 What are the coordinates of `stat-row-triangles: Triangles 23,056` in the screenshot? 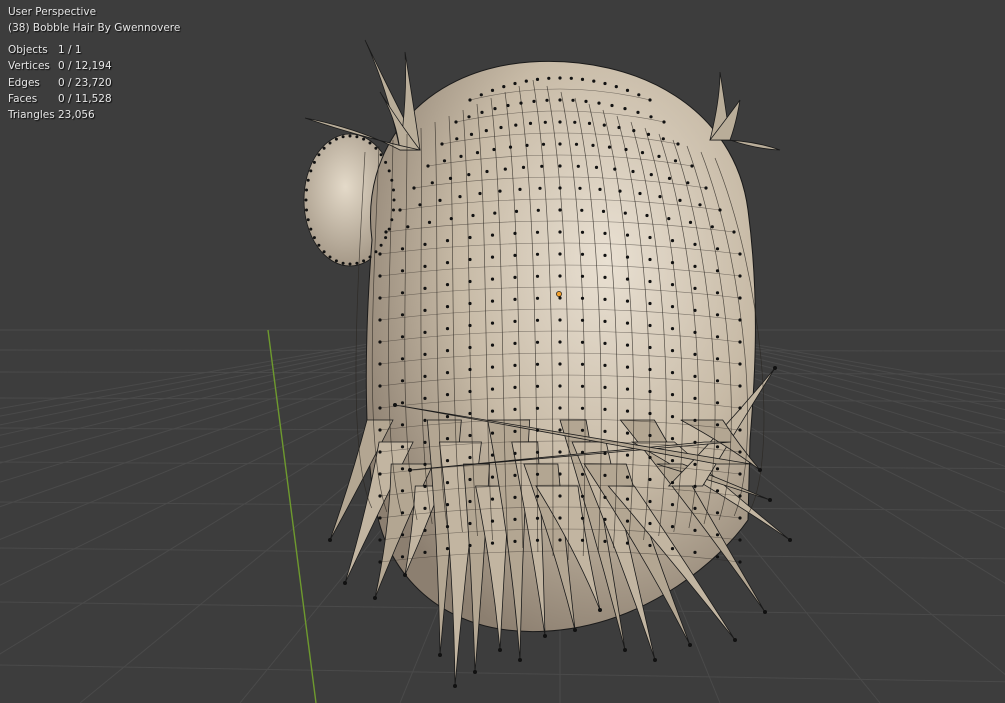 It's located at (51, 115).